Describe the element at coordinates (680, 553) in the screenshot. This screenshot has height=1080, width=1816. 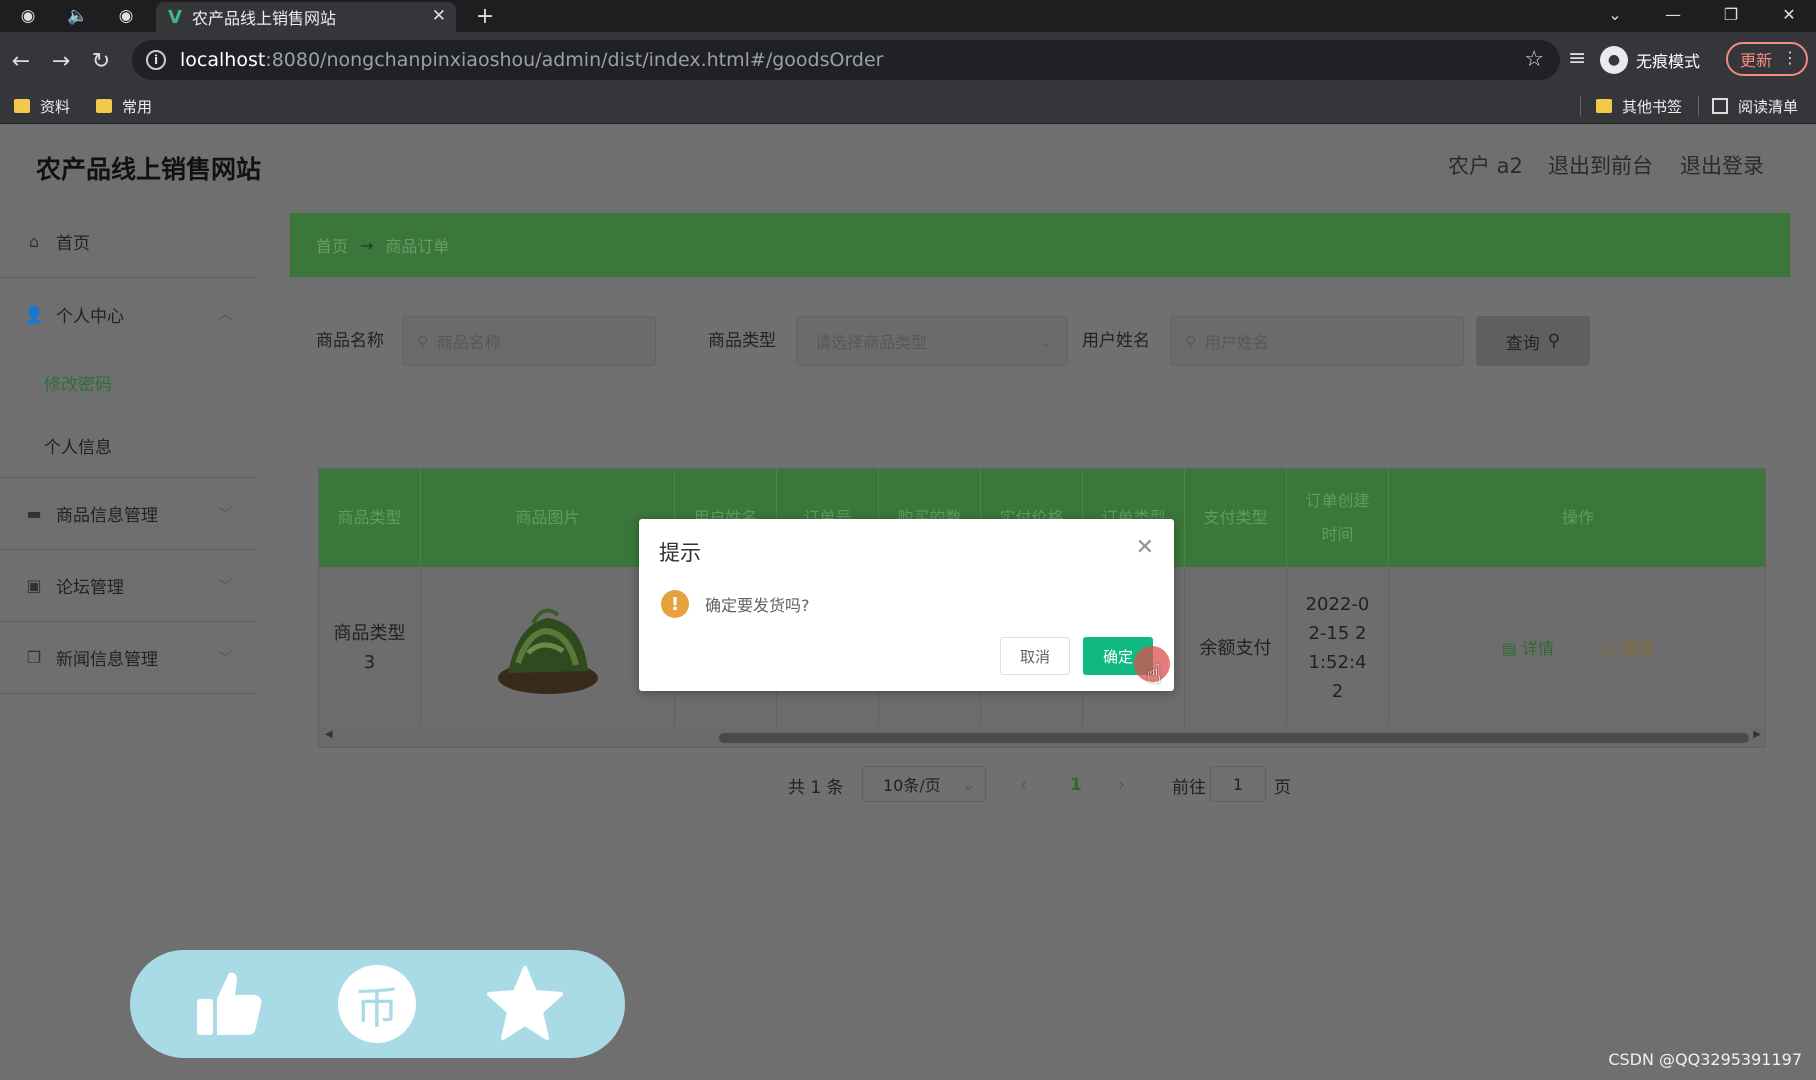
I see `dialog-title: 提示` at that location.